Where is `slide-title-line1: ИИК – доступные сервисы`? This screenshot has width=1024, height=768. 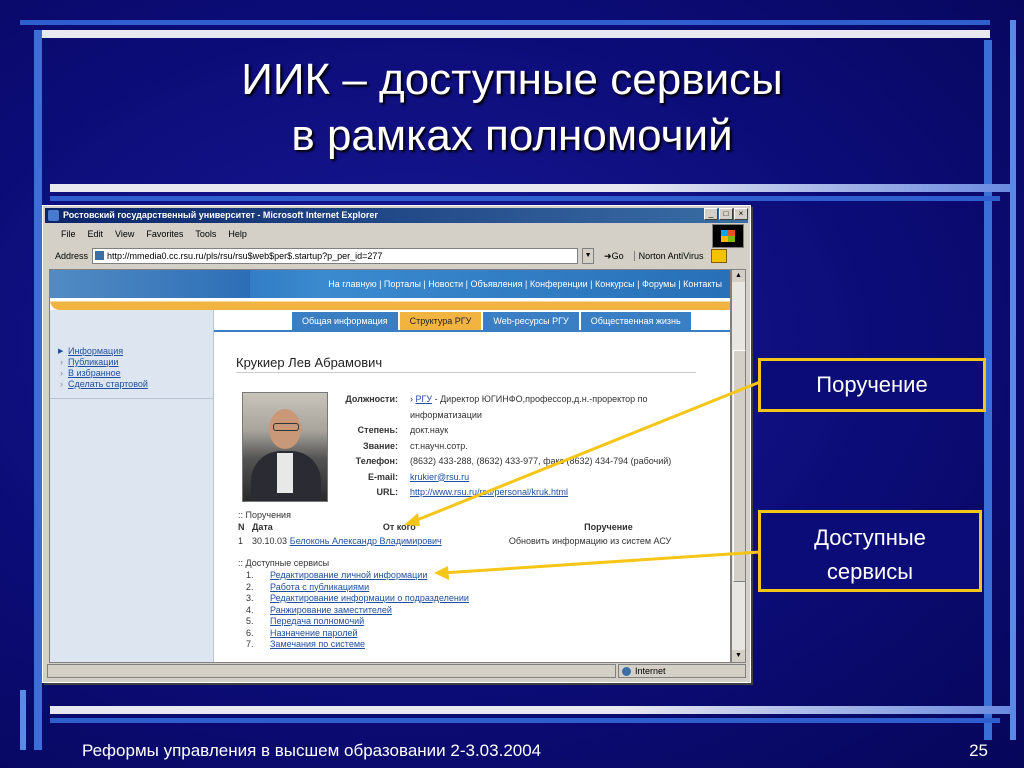 slide-title-line1: ИИК – доступные сервисы is located at coordinates (512, 79).